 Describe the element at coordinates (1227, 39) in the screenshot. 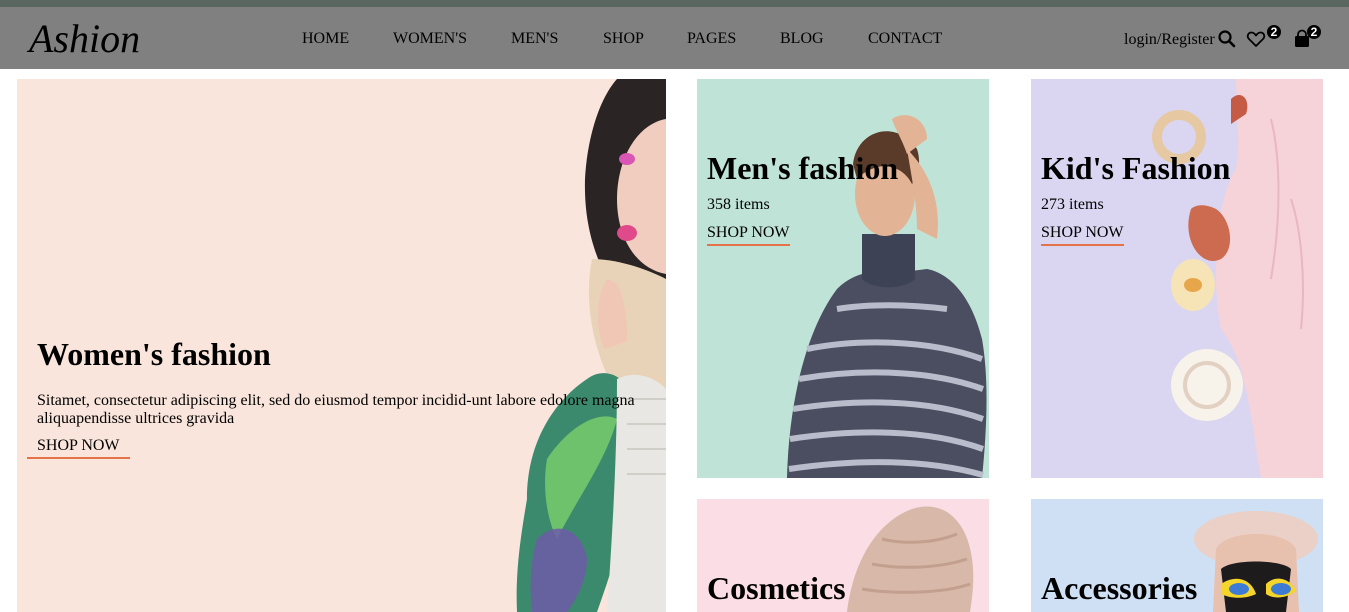

I see `search-icon` at that location.